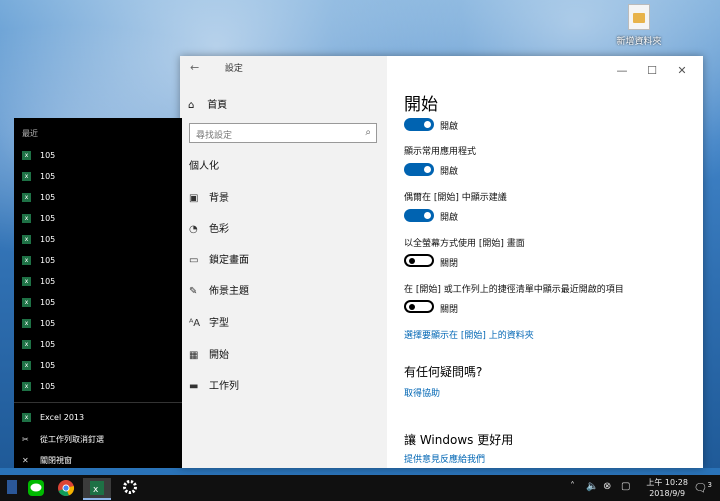  I want to click on svg-text: x, so click(96, 490).